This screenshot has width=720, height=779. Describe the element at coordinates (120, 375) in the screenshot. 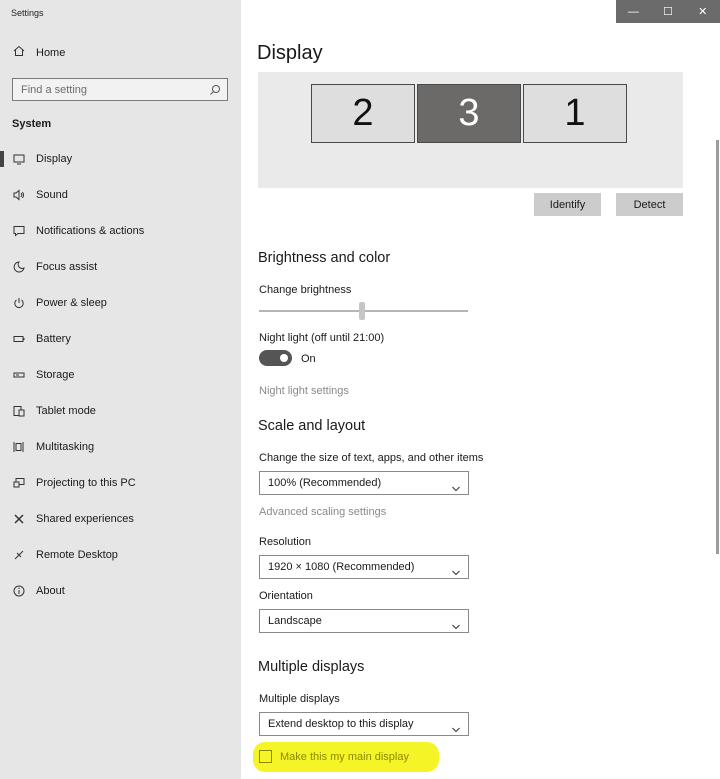

I see `sidebar-item-storage: Storage` at that location.